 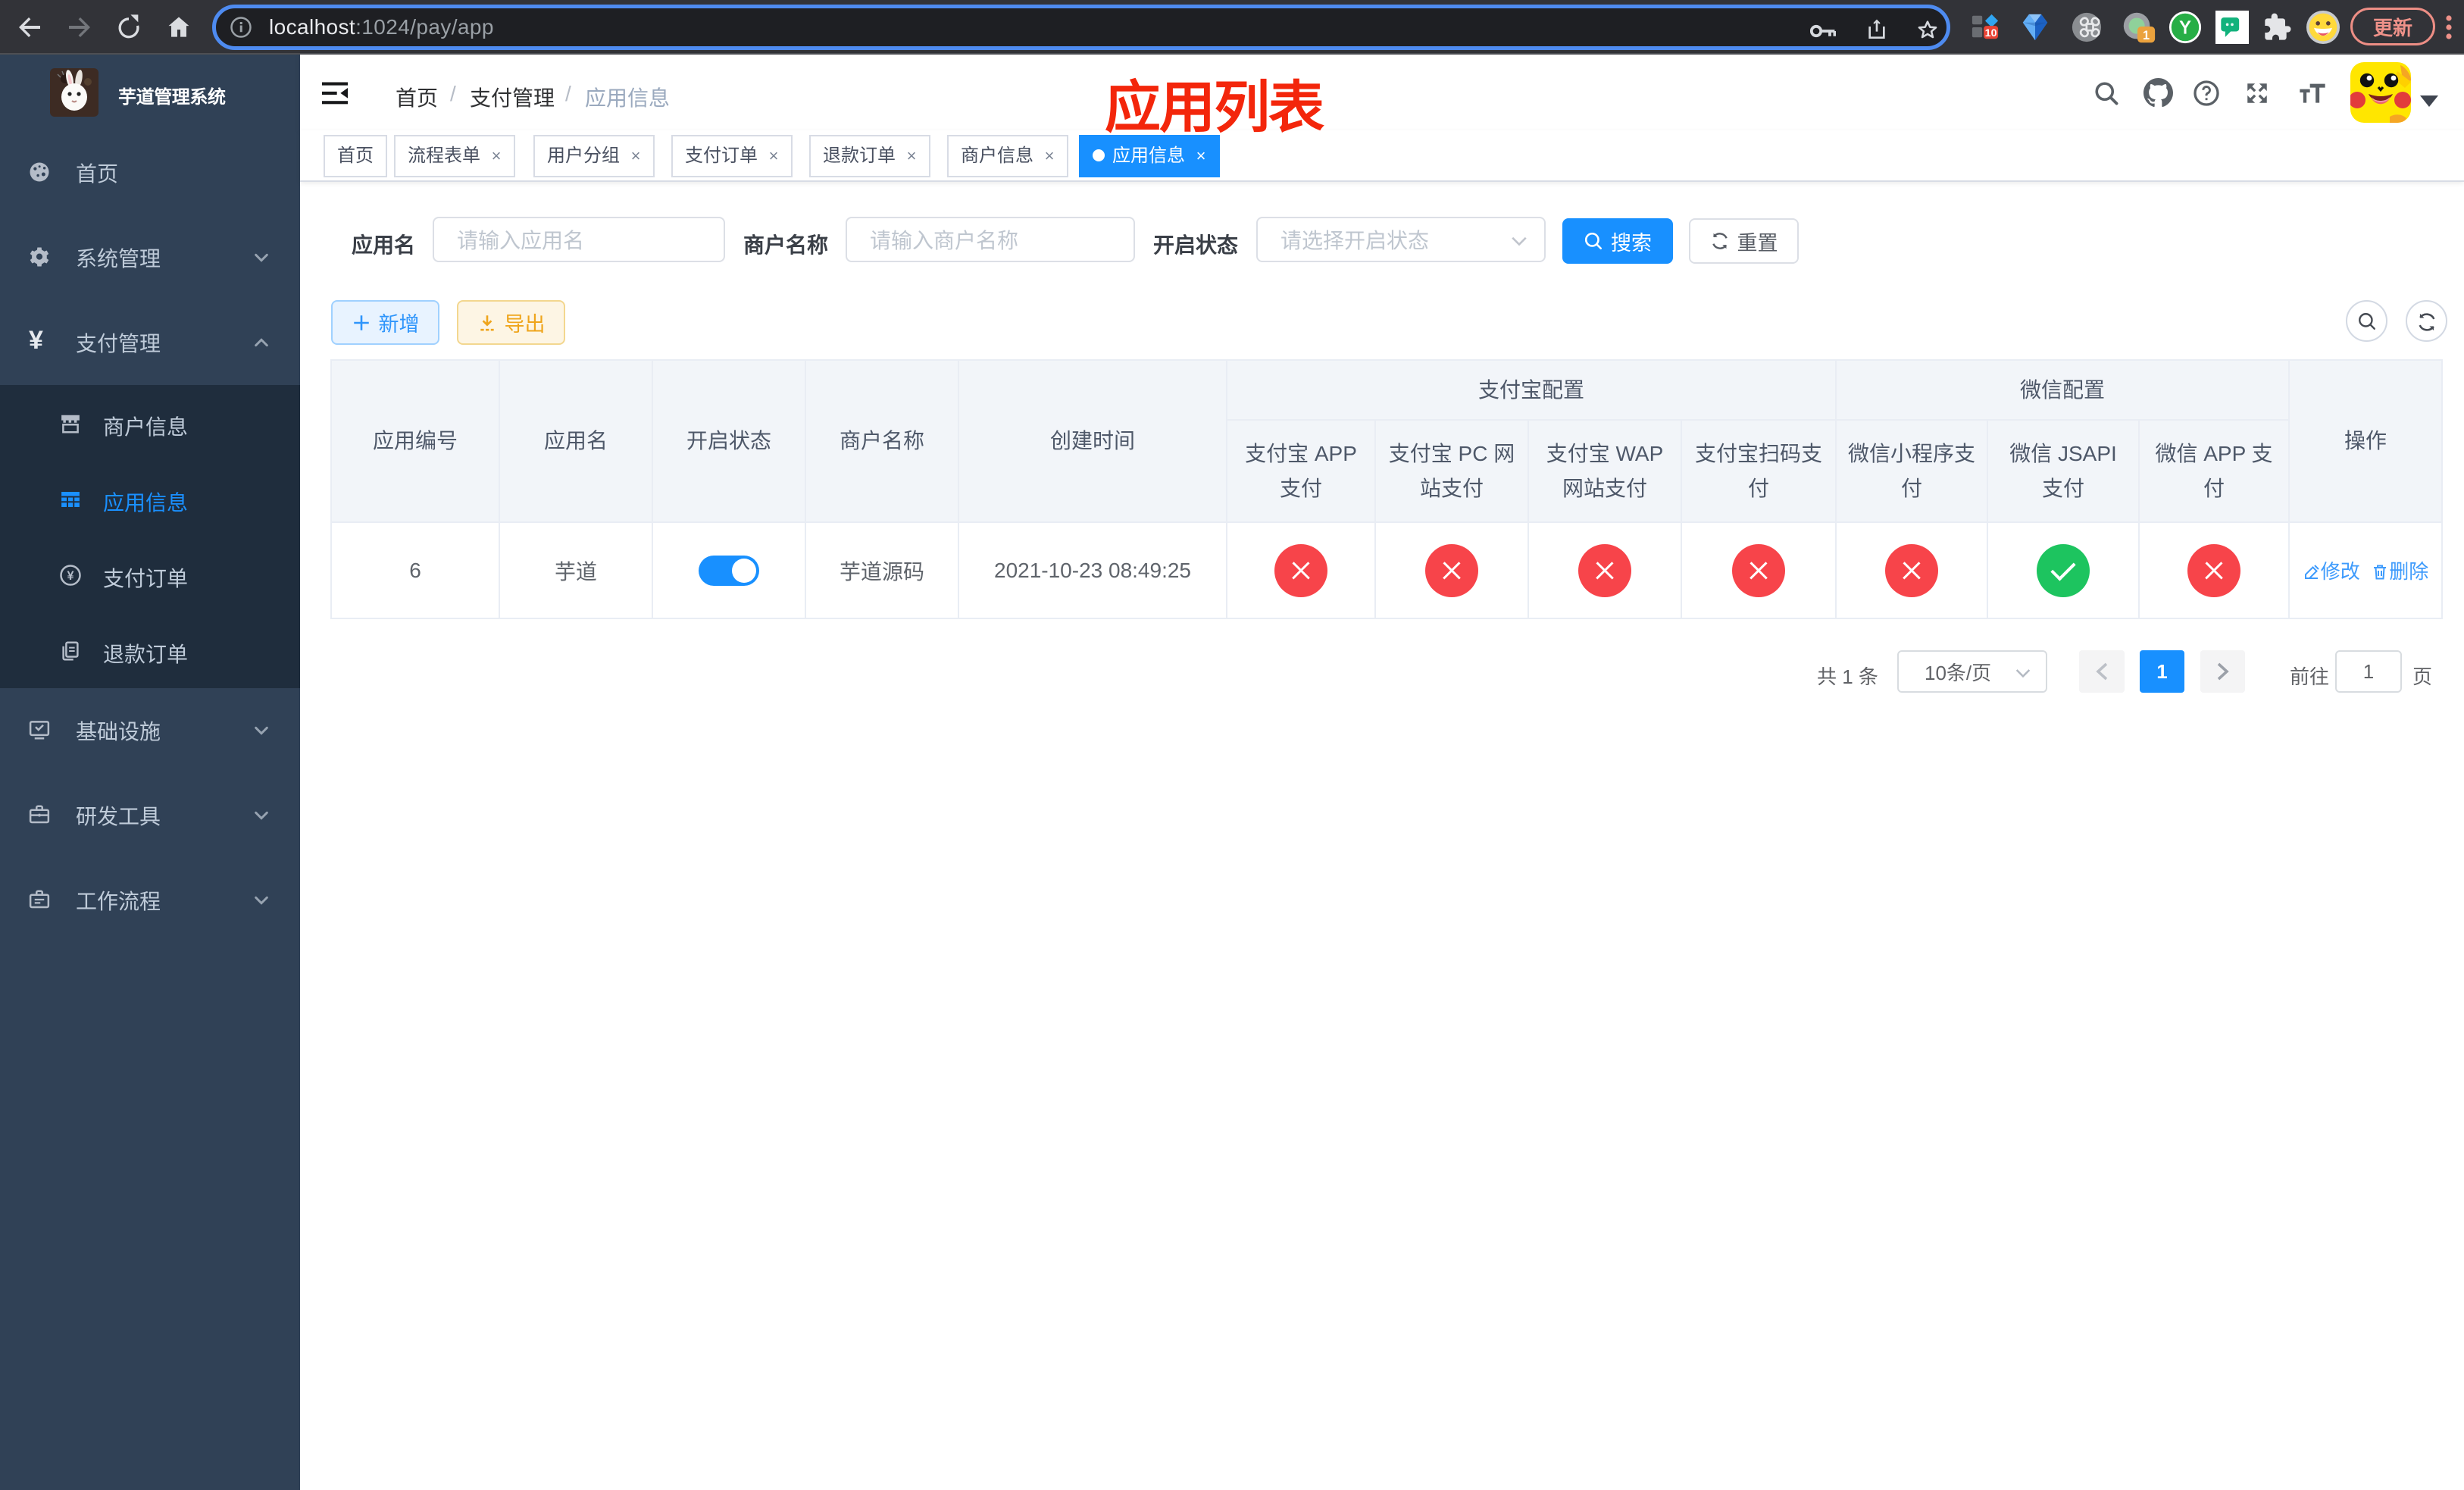 I want to click on svg-text: 1, so click(x=2146, y=36).